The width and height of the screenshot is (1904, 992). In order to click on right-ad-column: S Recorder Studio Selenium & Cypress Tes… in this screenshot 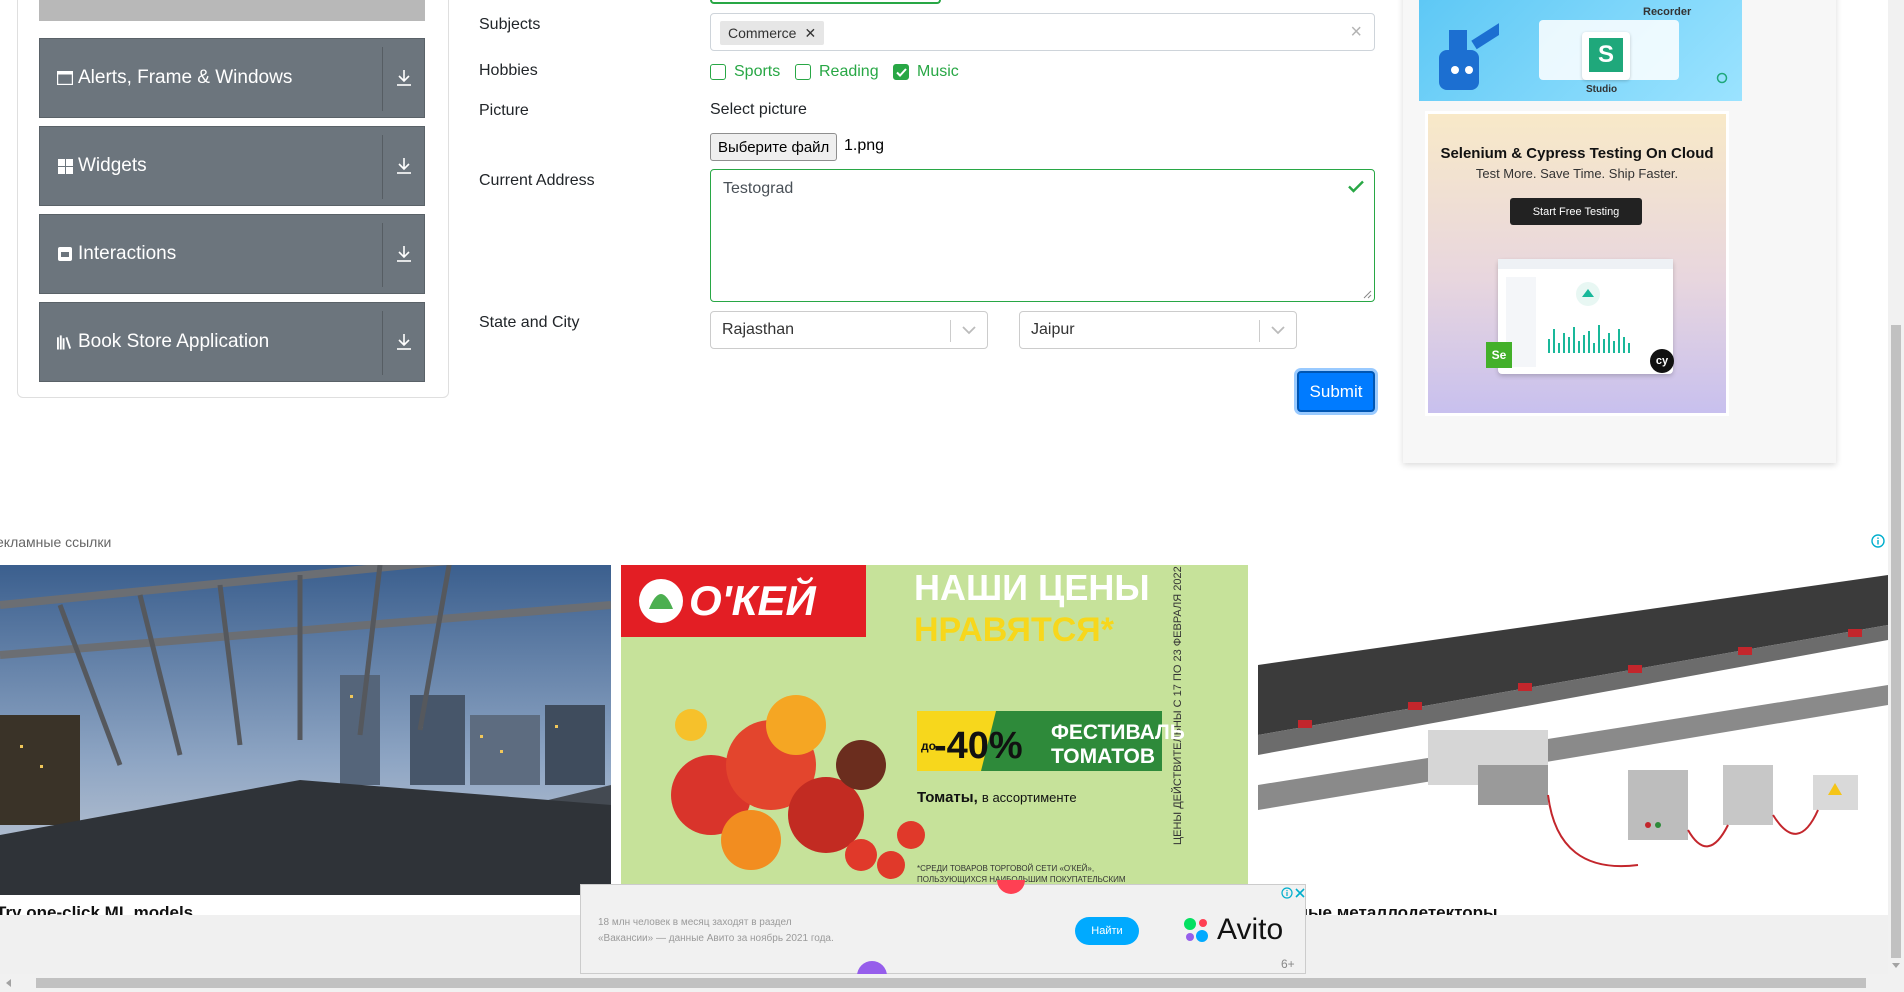, I will do `click(1619, 231)`.